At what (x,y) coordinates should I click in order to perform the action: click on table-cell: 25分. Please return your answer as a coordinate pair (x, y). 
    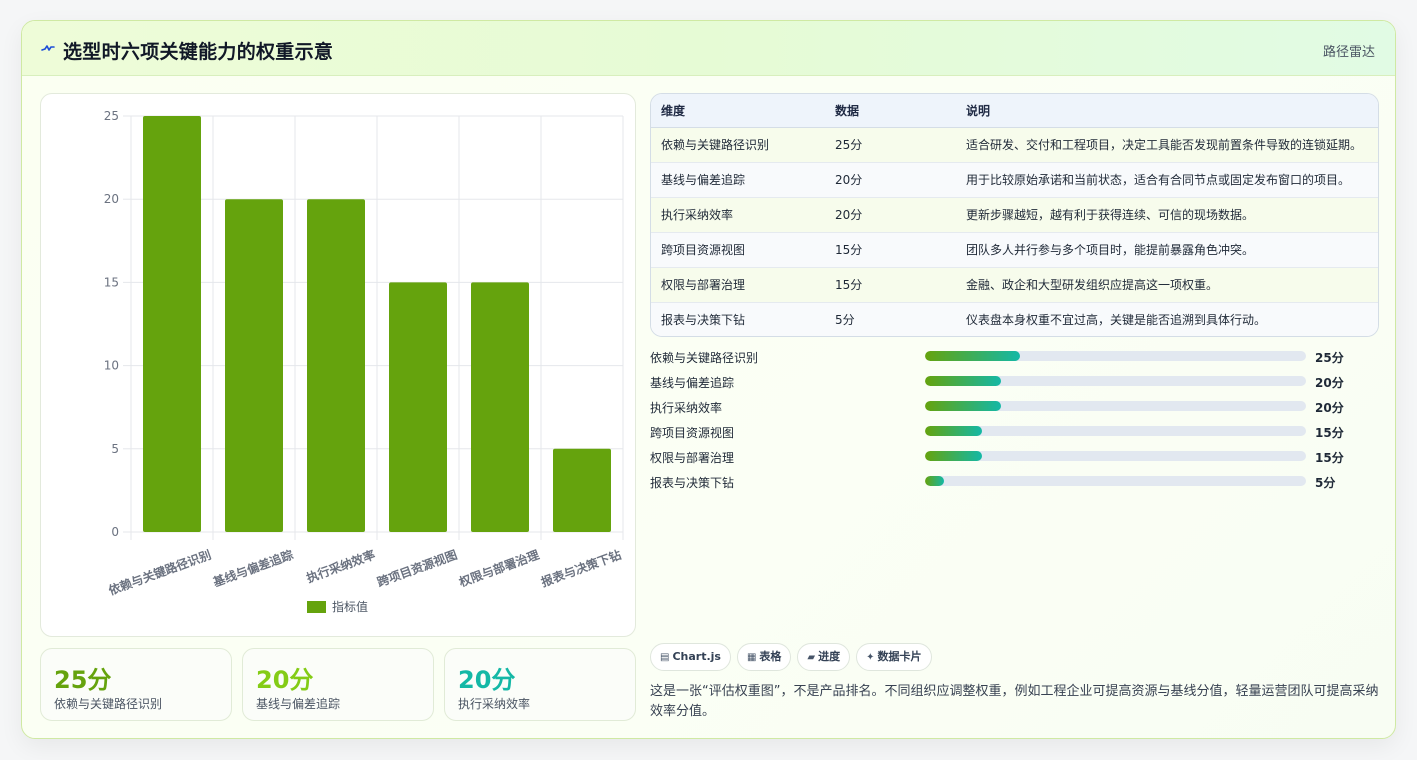
    Looking at the image, I should click on (890, 145).